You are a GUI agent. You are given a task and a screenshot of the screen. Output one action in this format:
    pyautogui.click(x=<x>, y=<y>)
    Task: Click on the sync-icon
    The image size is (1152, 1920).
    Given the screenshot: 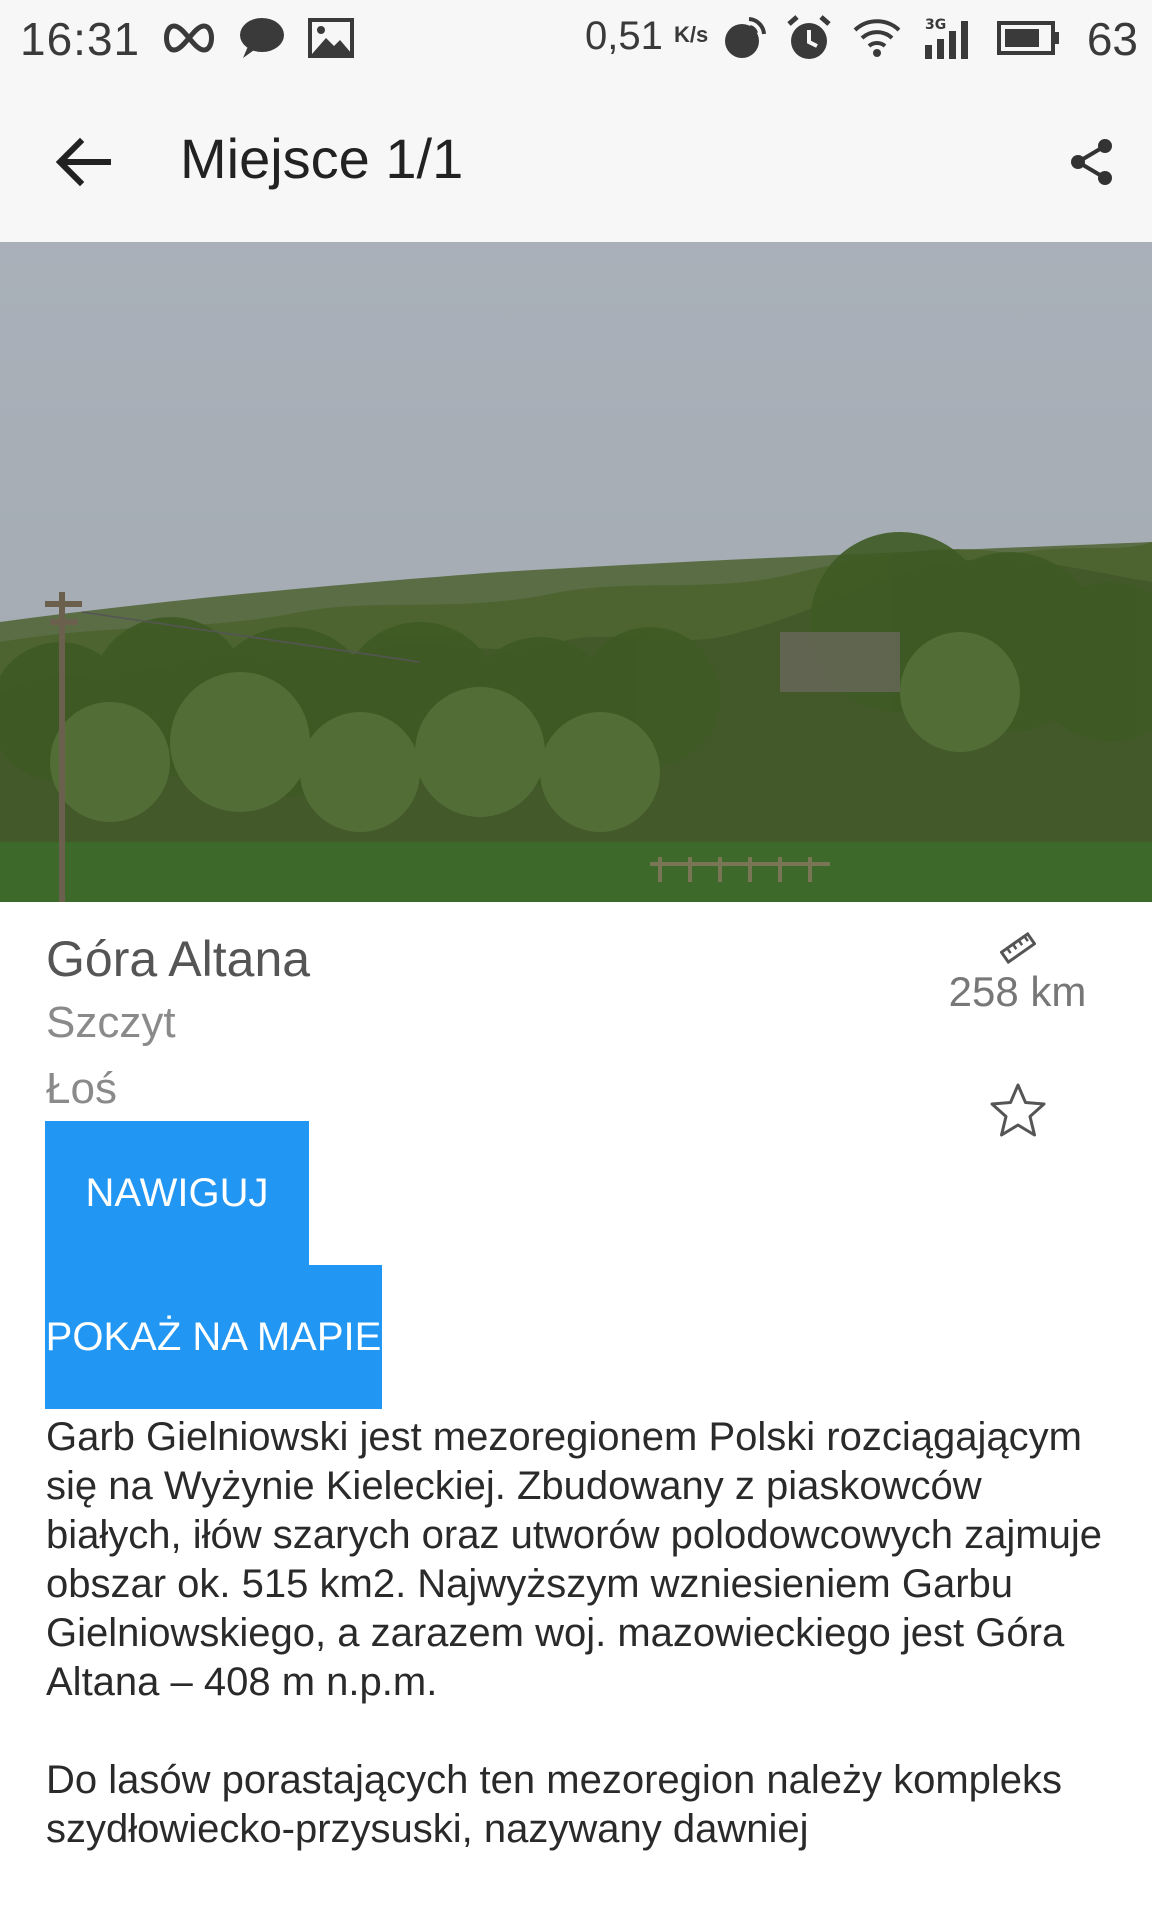 What is the action you would take?
    pyautogui.click(x=745, y=38)
    